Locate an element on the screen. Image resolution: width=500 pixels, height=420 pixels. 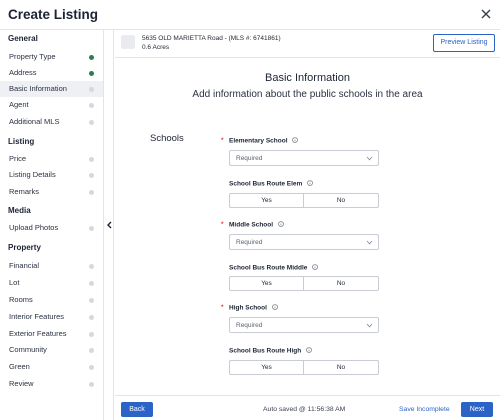
sidebar-item-agent: Agent is located at coordinates (51, 105).